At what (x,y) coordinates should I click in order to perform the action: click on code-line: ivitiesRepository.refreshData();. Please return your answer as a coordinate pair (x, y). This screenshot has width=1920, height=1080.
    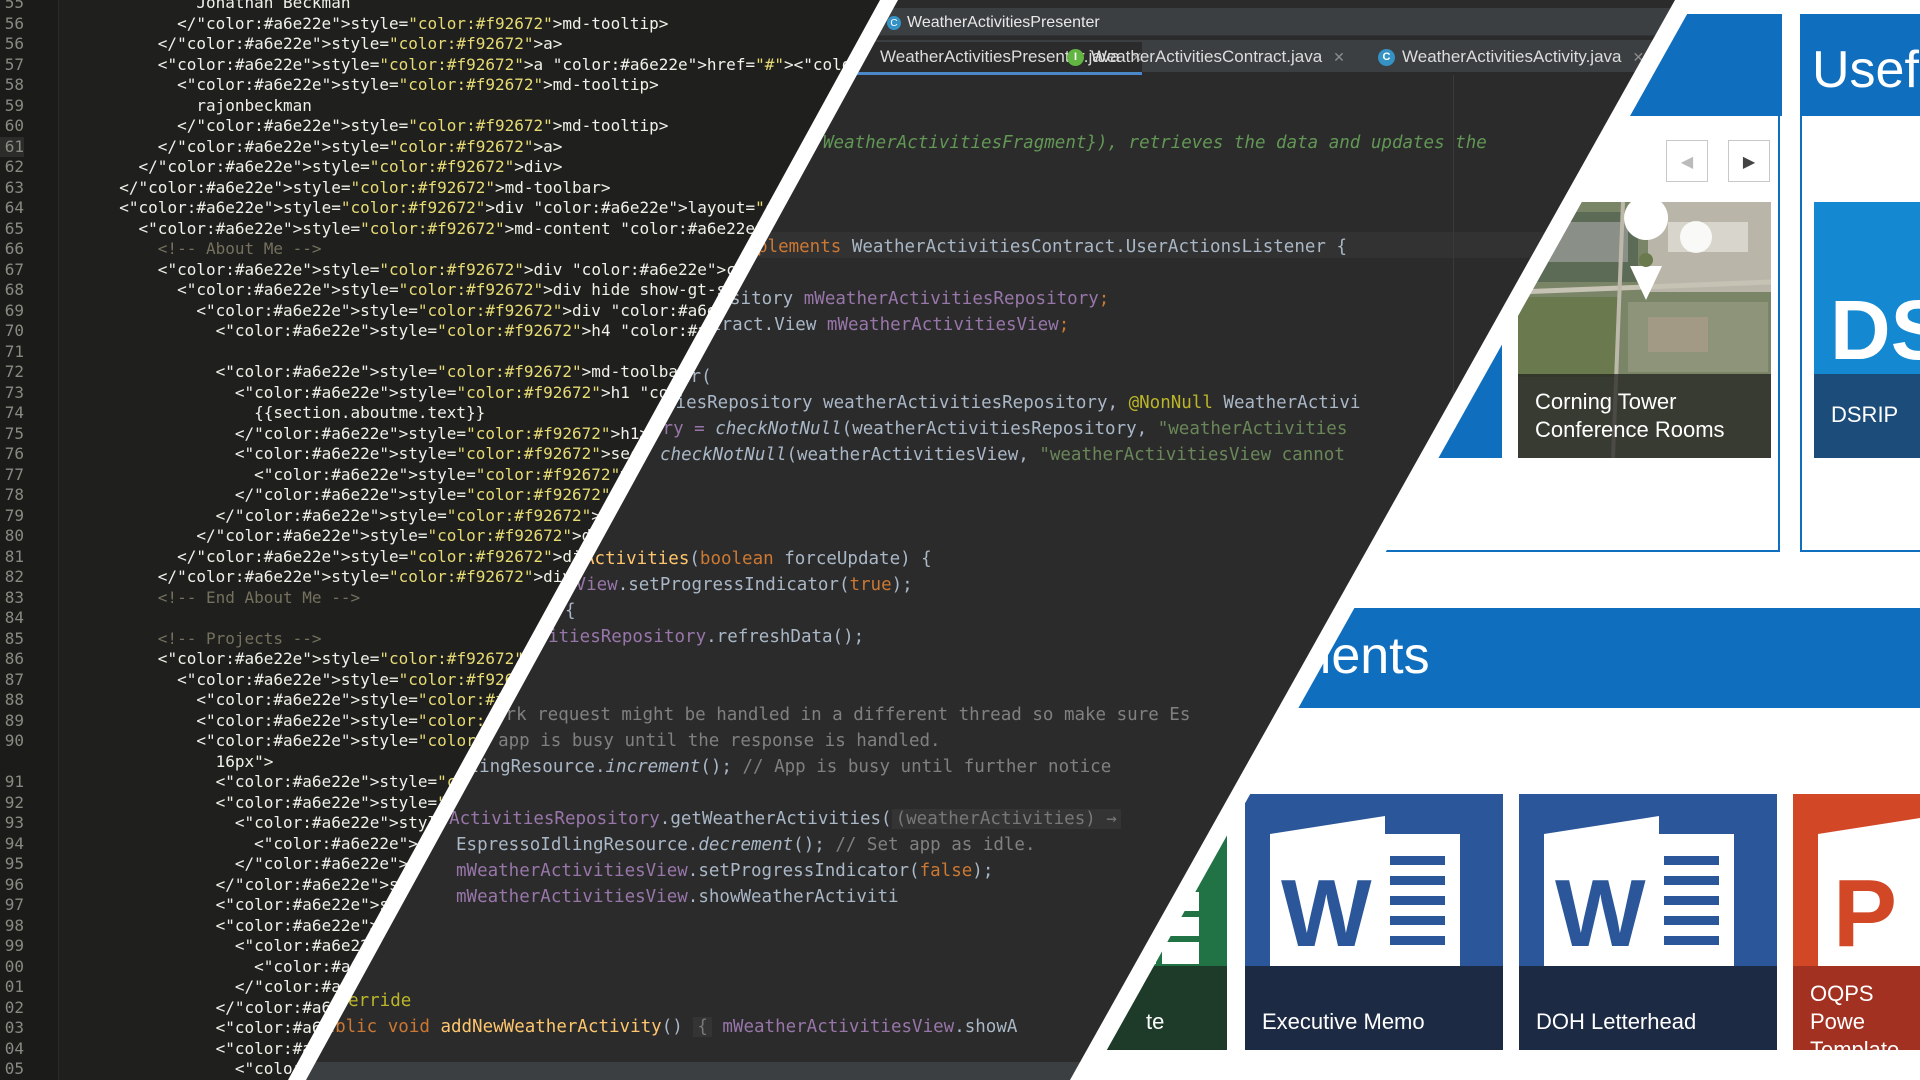
    Looking at the image, I should click on (695, 637).